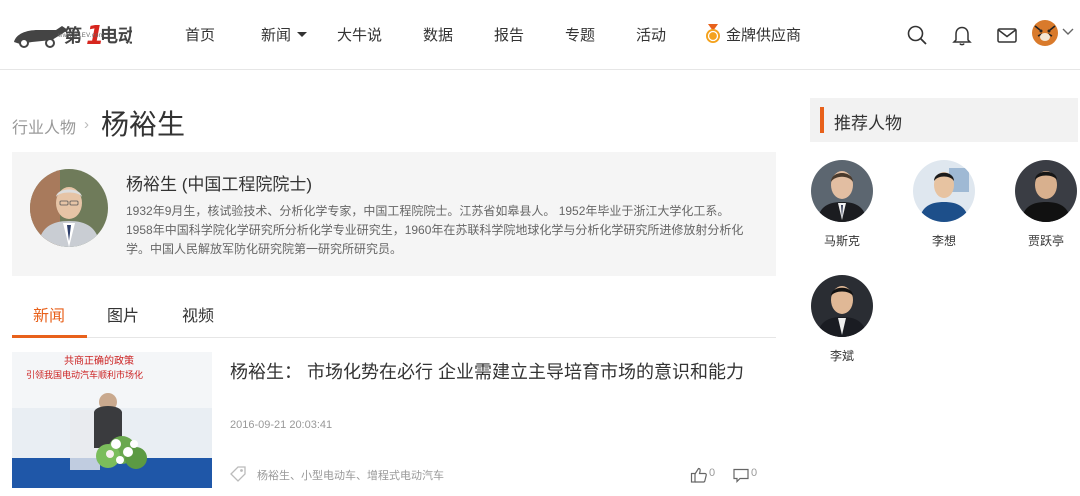 Image resolution: width=1080 pixels, height=496 pixels. Describe the element at coordinates (713, 33) in the screenshot. I see `medal-icon` at that location.